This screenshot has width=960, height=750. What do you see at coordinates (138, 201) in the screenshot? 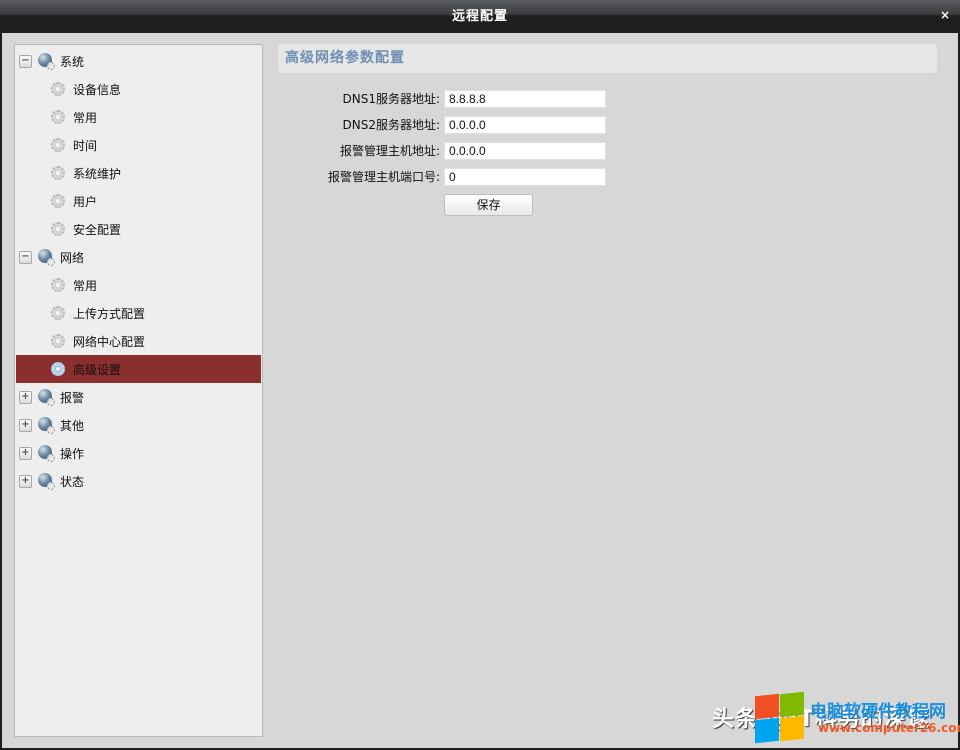
I see `tree-item-users: 用户` at bounding box center [138, 201].